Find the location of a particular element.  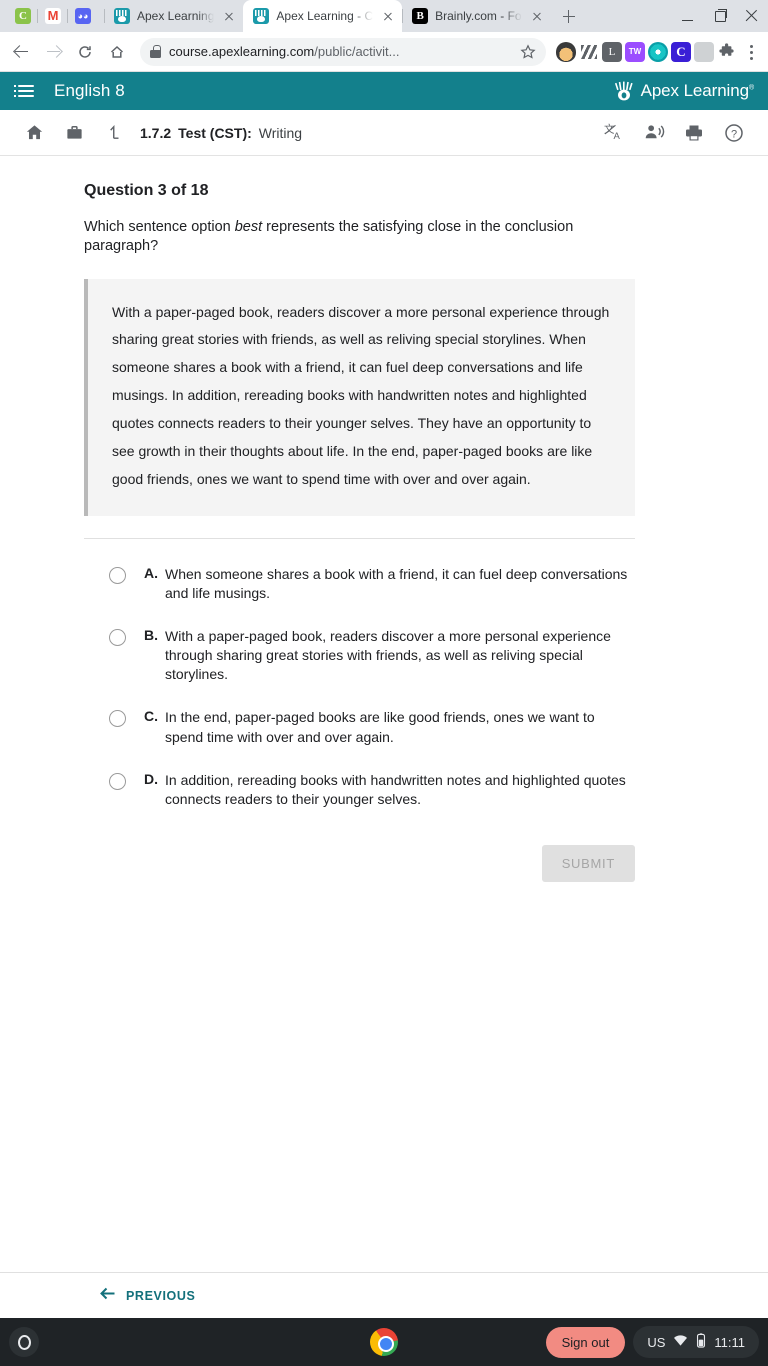

shelf-app-list is located at coordinates (384, 1342).